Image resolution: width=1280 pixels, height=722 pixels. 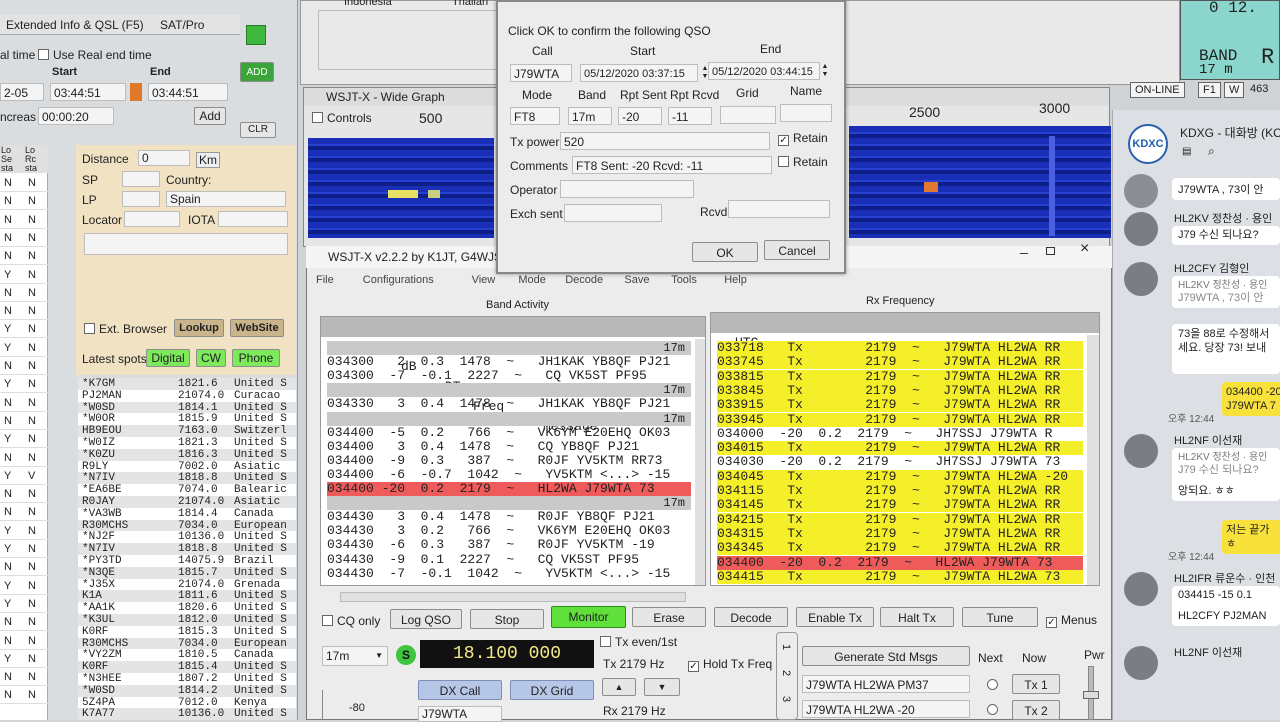 I want to click on spot-row: *W0SD 1814.2 United S, so click(x=187, y=690).